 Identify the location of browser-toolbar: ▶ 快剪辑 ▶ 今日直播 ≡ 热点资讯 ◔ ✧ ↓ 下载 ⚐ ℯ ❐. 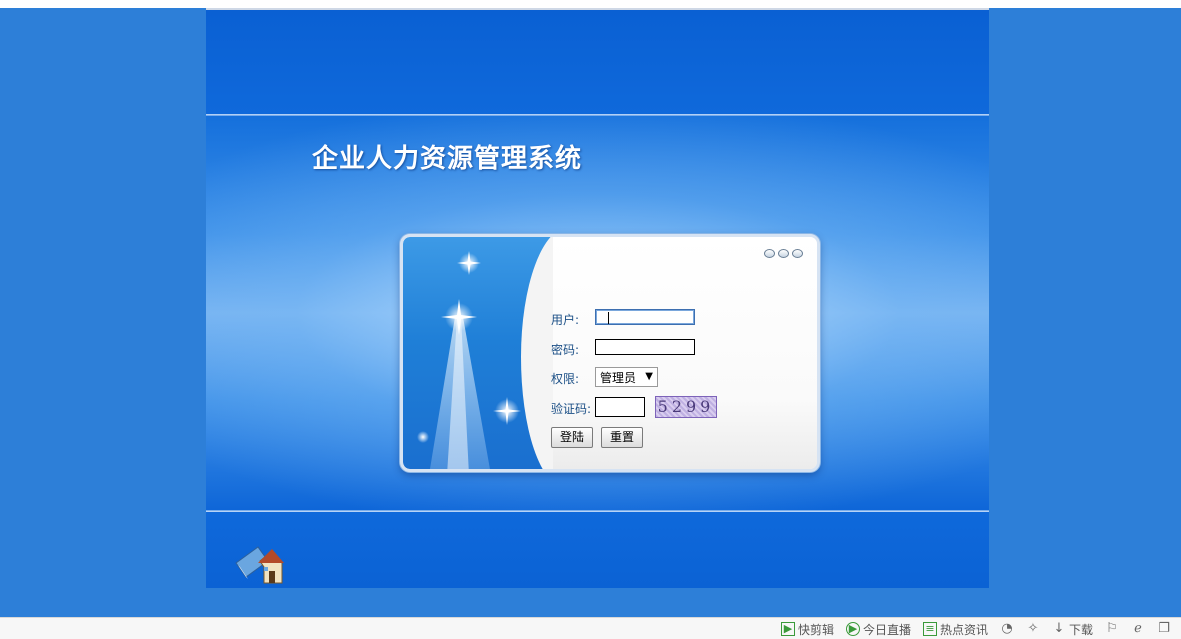
(975, 628).